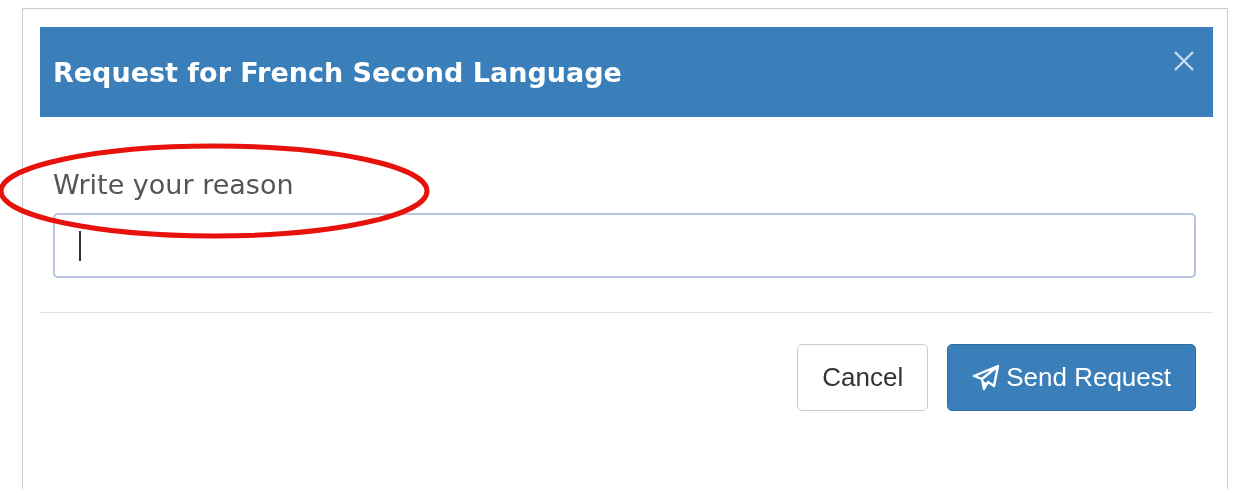  Describe the element at coordinates (986, 377) in the screenshot. I see `paper-plane-icon` at that location.